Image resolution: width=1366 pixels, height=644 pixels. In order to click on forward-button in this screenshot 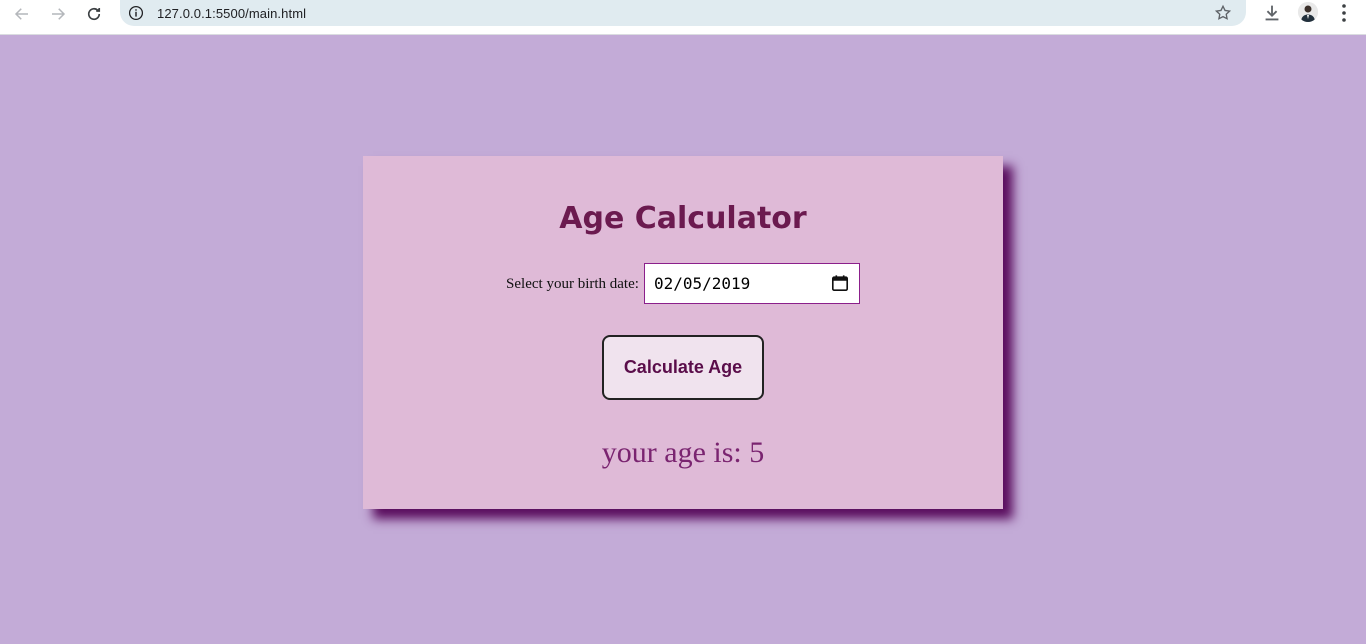, I will do `click(58, 14)`.